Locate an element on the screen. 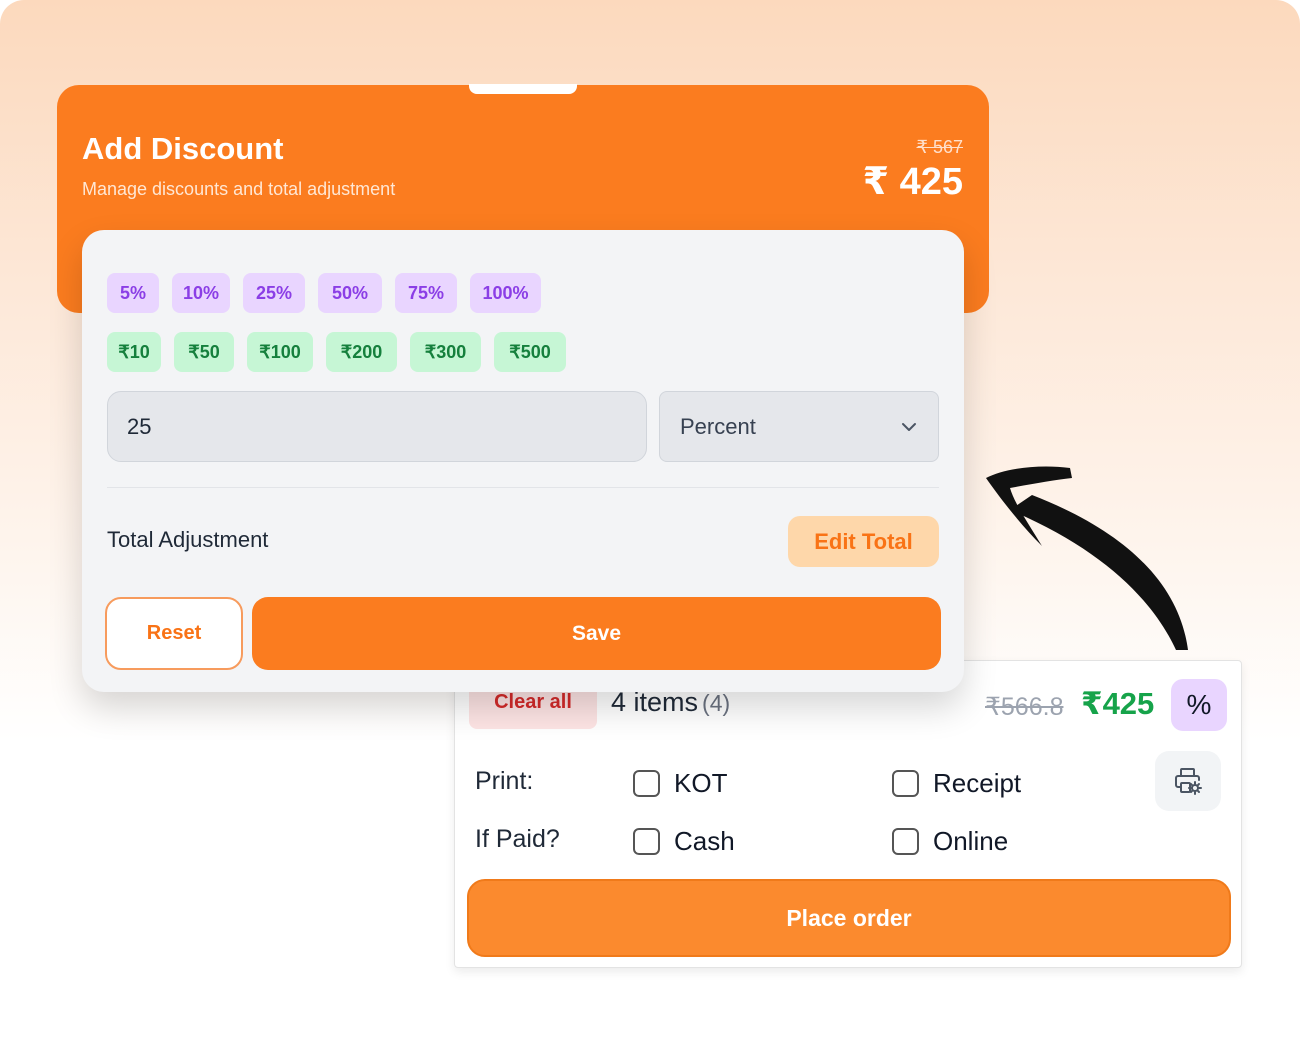  online-label: Online is located at coordinates (971, 841).